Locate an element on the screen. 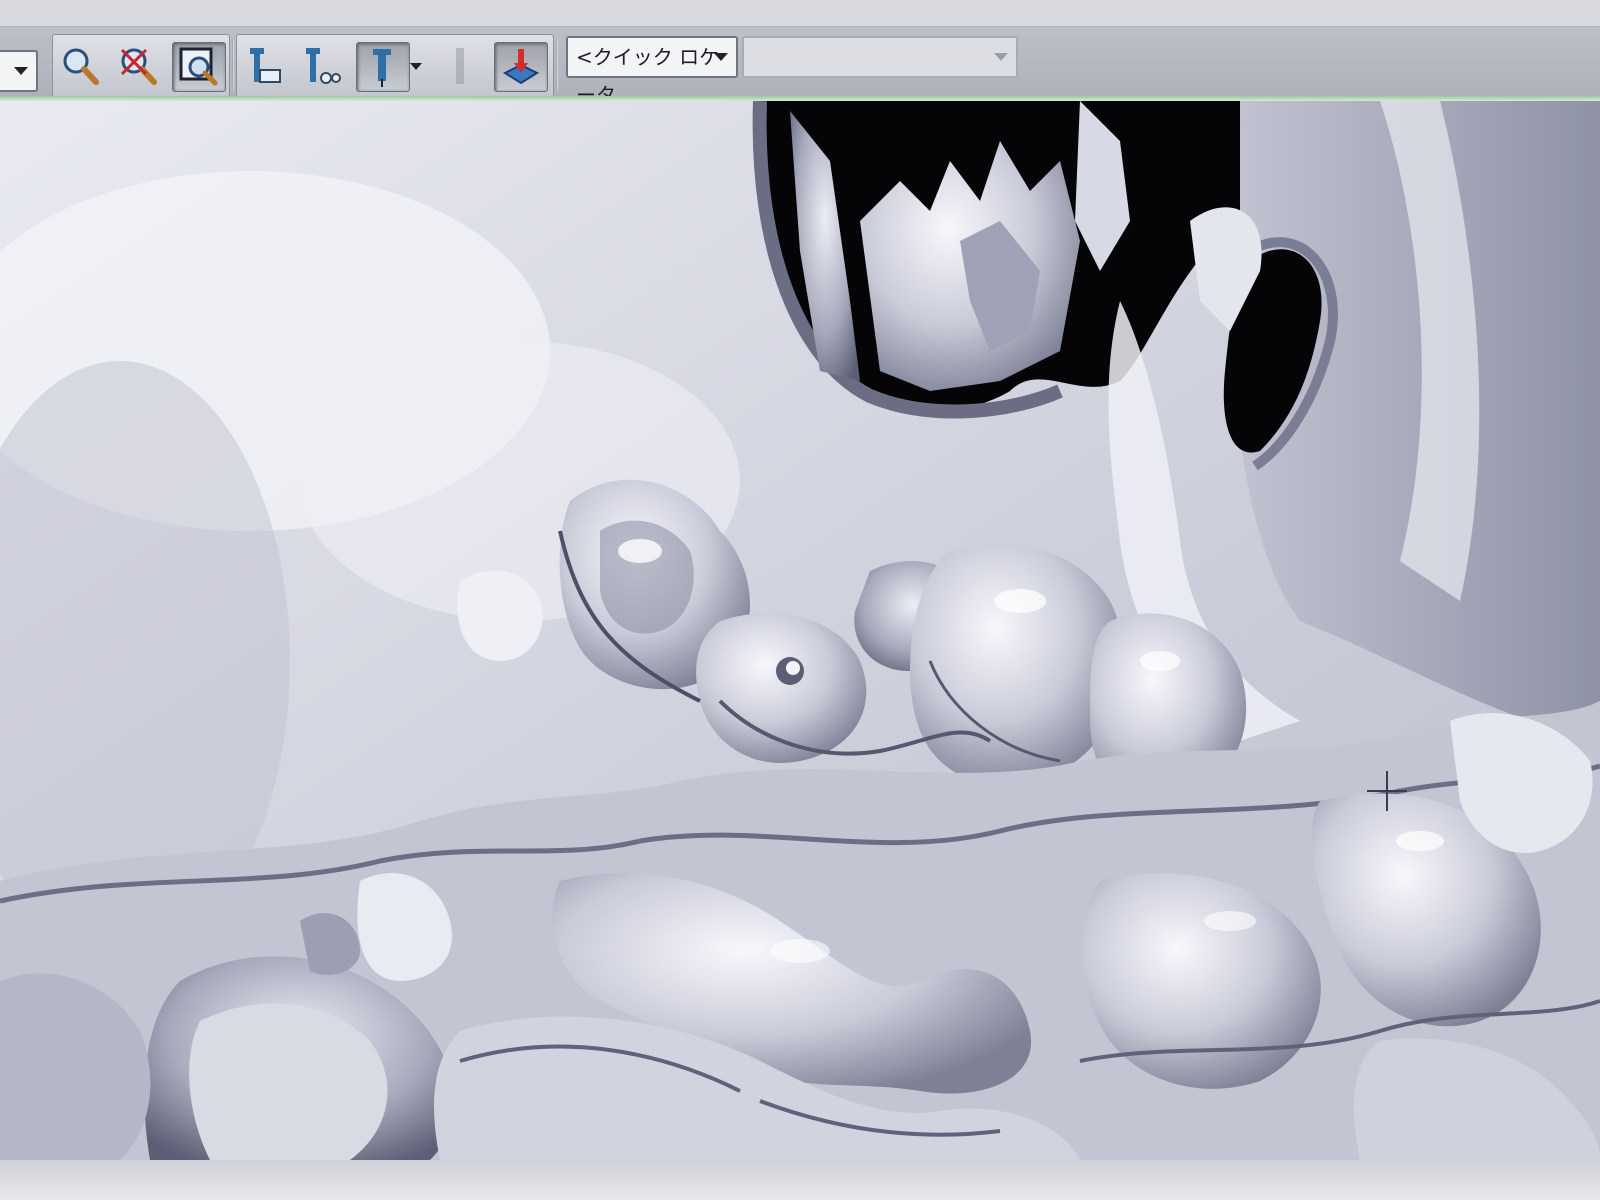 This screenshot has height=1200, width=1600. tool-c-icon is located at coordinates (382, 68).